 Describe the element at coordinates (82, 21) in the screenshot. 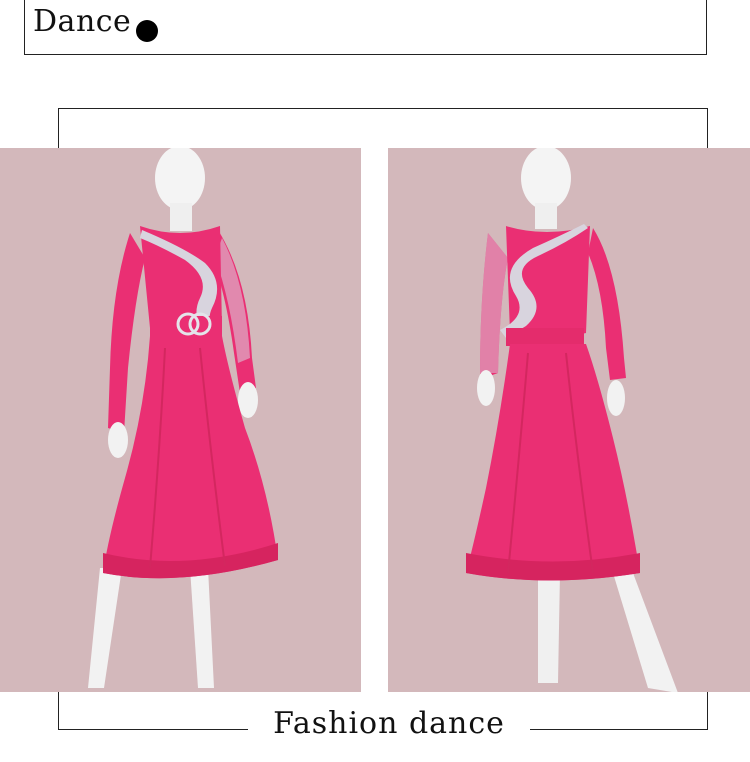

I see `header-title: Dance` at that location.